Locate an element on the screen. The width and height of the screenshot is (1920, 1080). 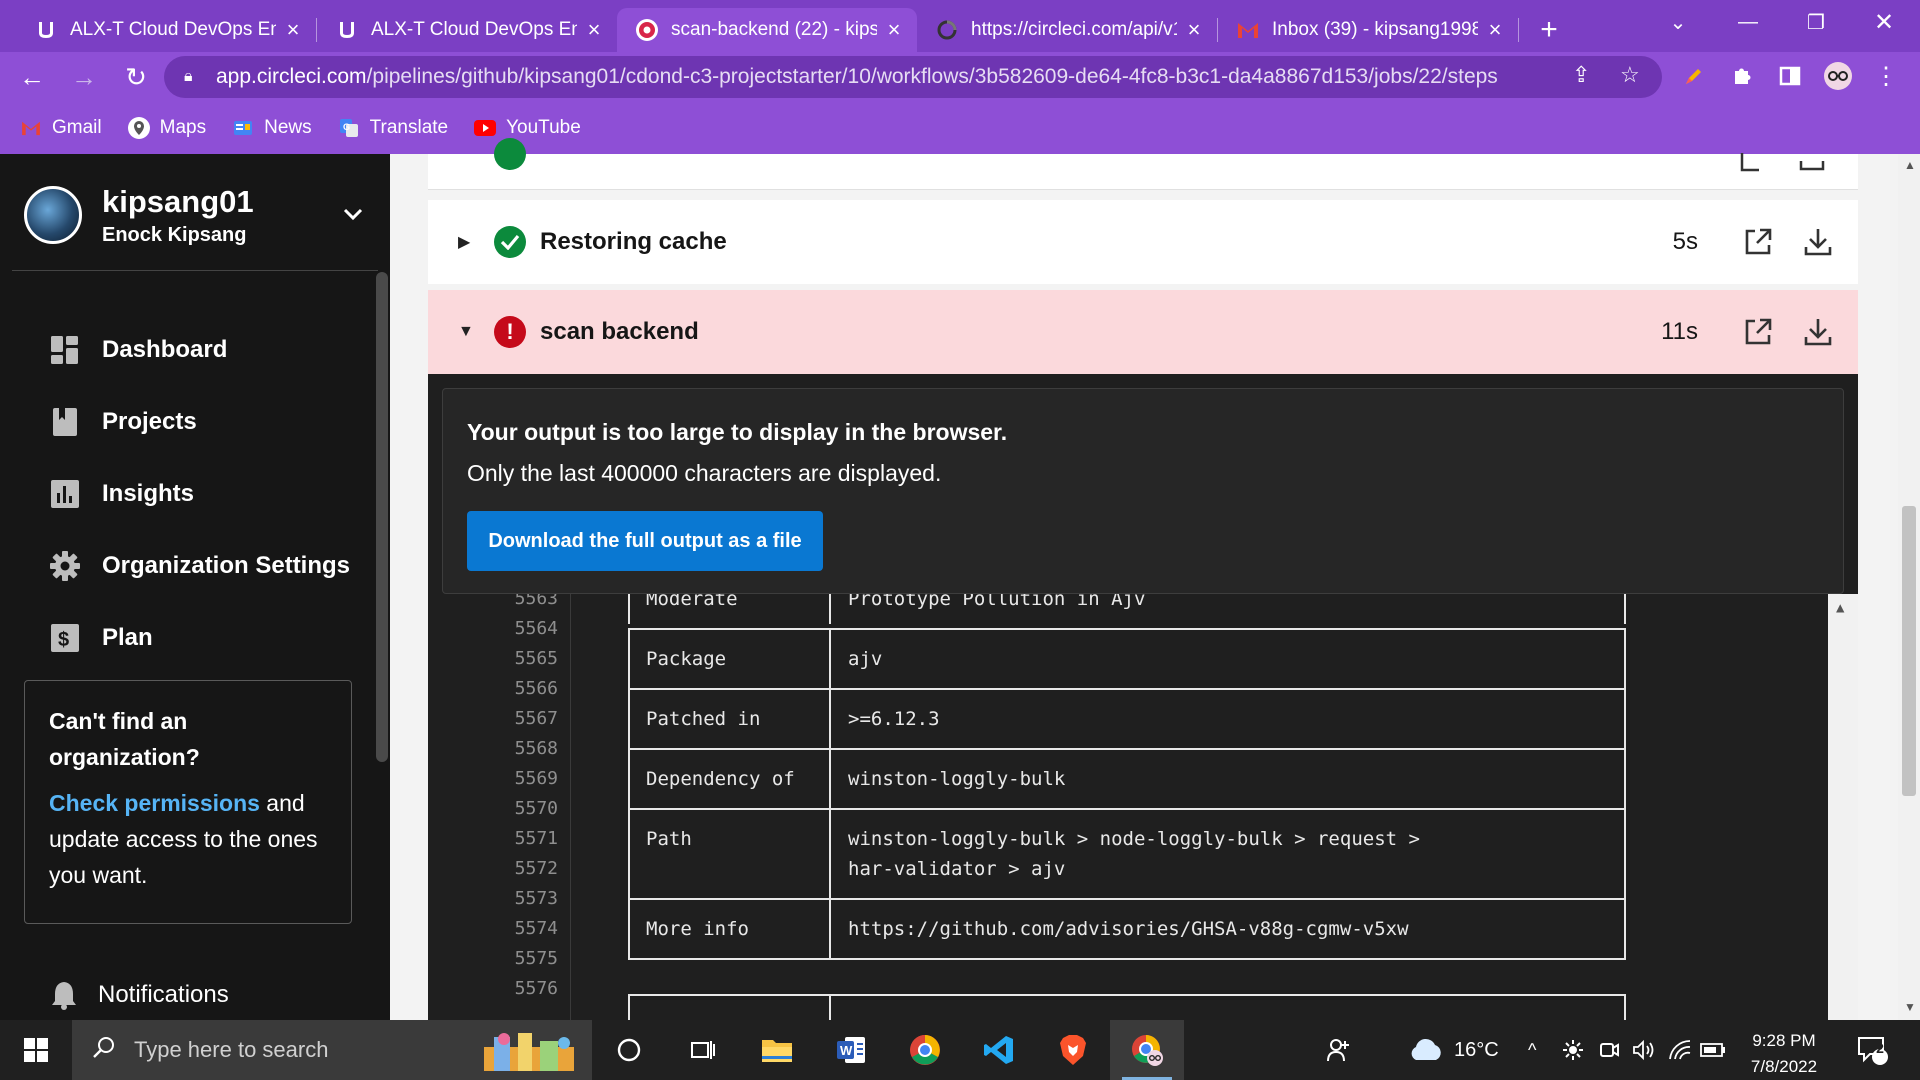
nav-organization-settings: Organization Settings is located at coordinates (200, 566).